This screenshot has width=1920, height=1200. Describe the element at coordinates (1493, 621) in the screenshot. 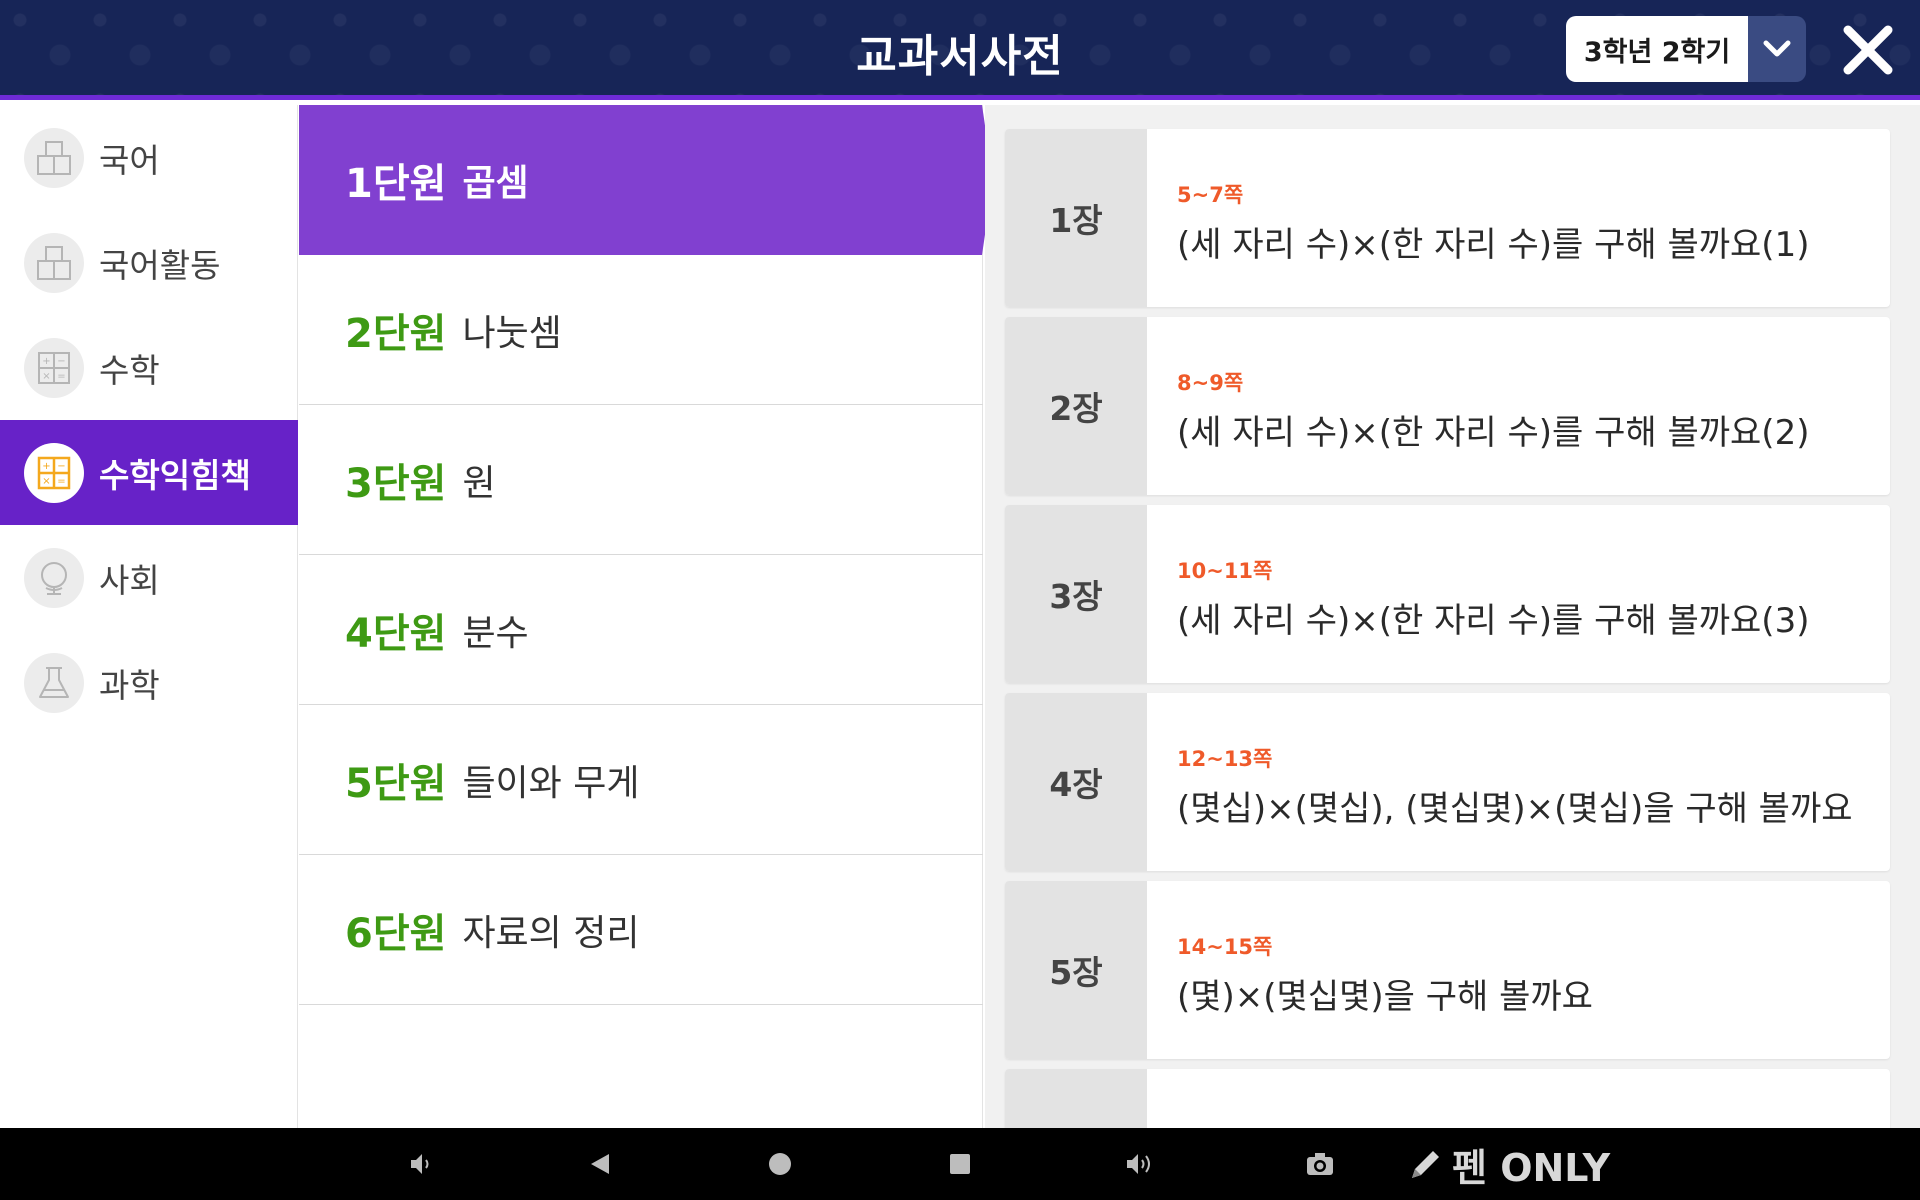

I see `chapter-title: (세 자리 수)×(한 자리 수)를 구해 볼까요(3)` at that location.